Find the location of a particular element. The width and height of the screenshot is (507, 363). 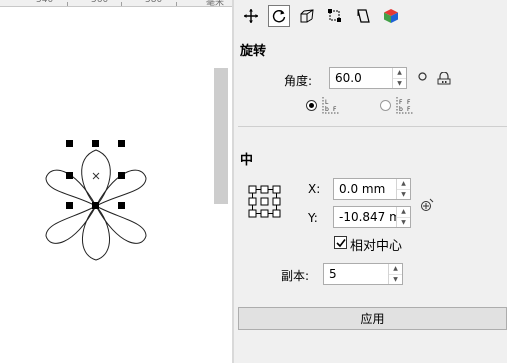

copies-label: 副本: is located at coordinates (295, 276).